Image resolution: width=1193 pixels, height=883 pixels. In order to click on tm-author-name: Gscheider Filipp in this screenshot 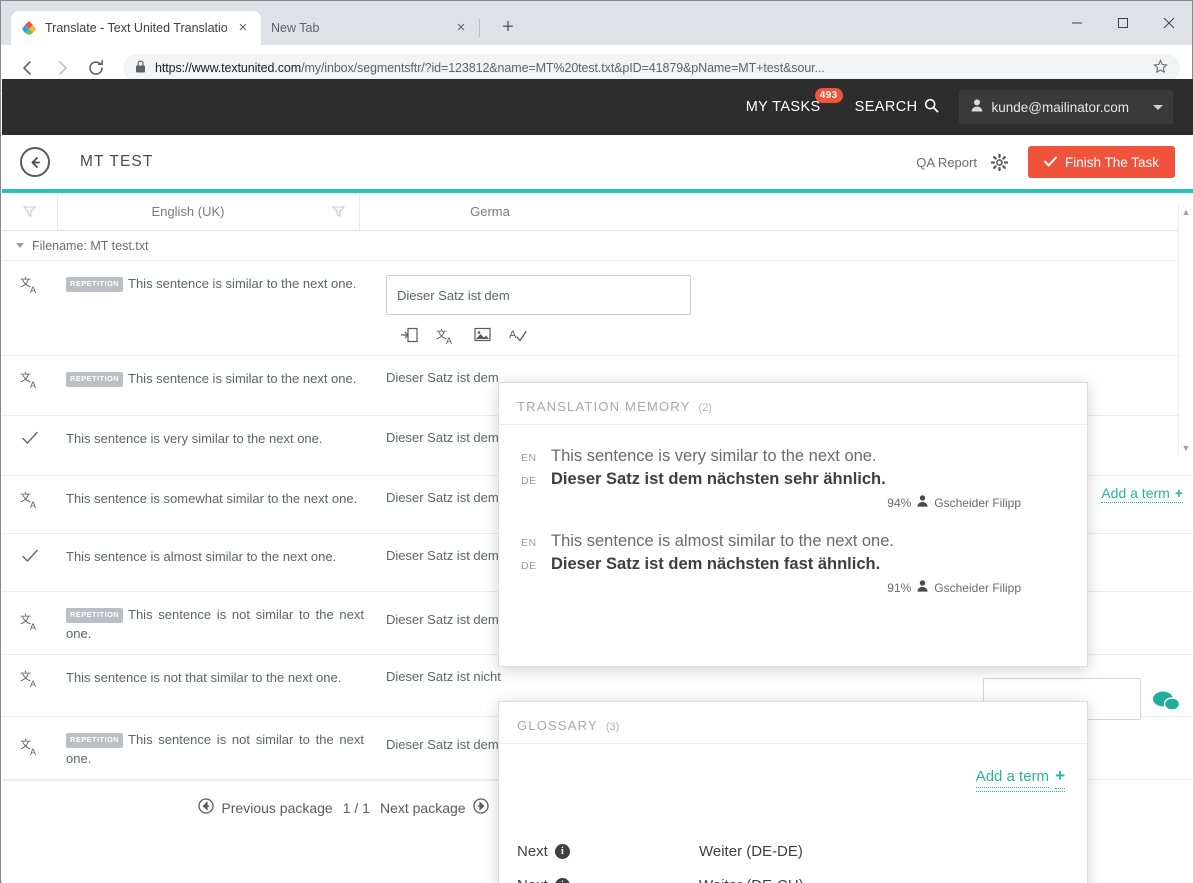, I will do `click(977, 587)`.